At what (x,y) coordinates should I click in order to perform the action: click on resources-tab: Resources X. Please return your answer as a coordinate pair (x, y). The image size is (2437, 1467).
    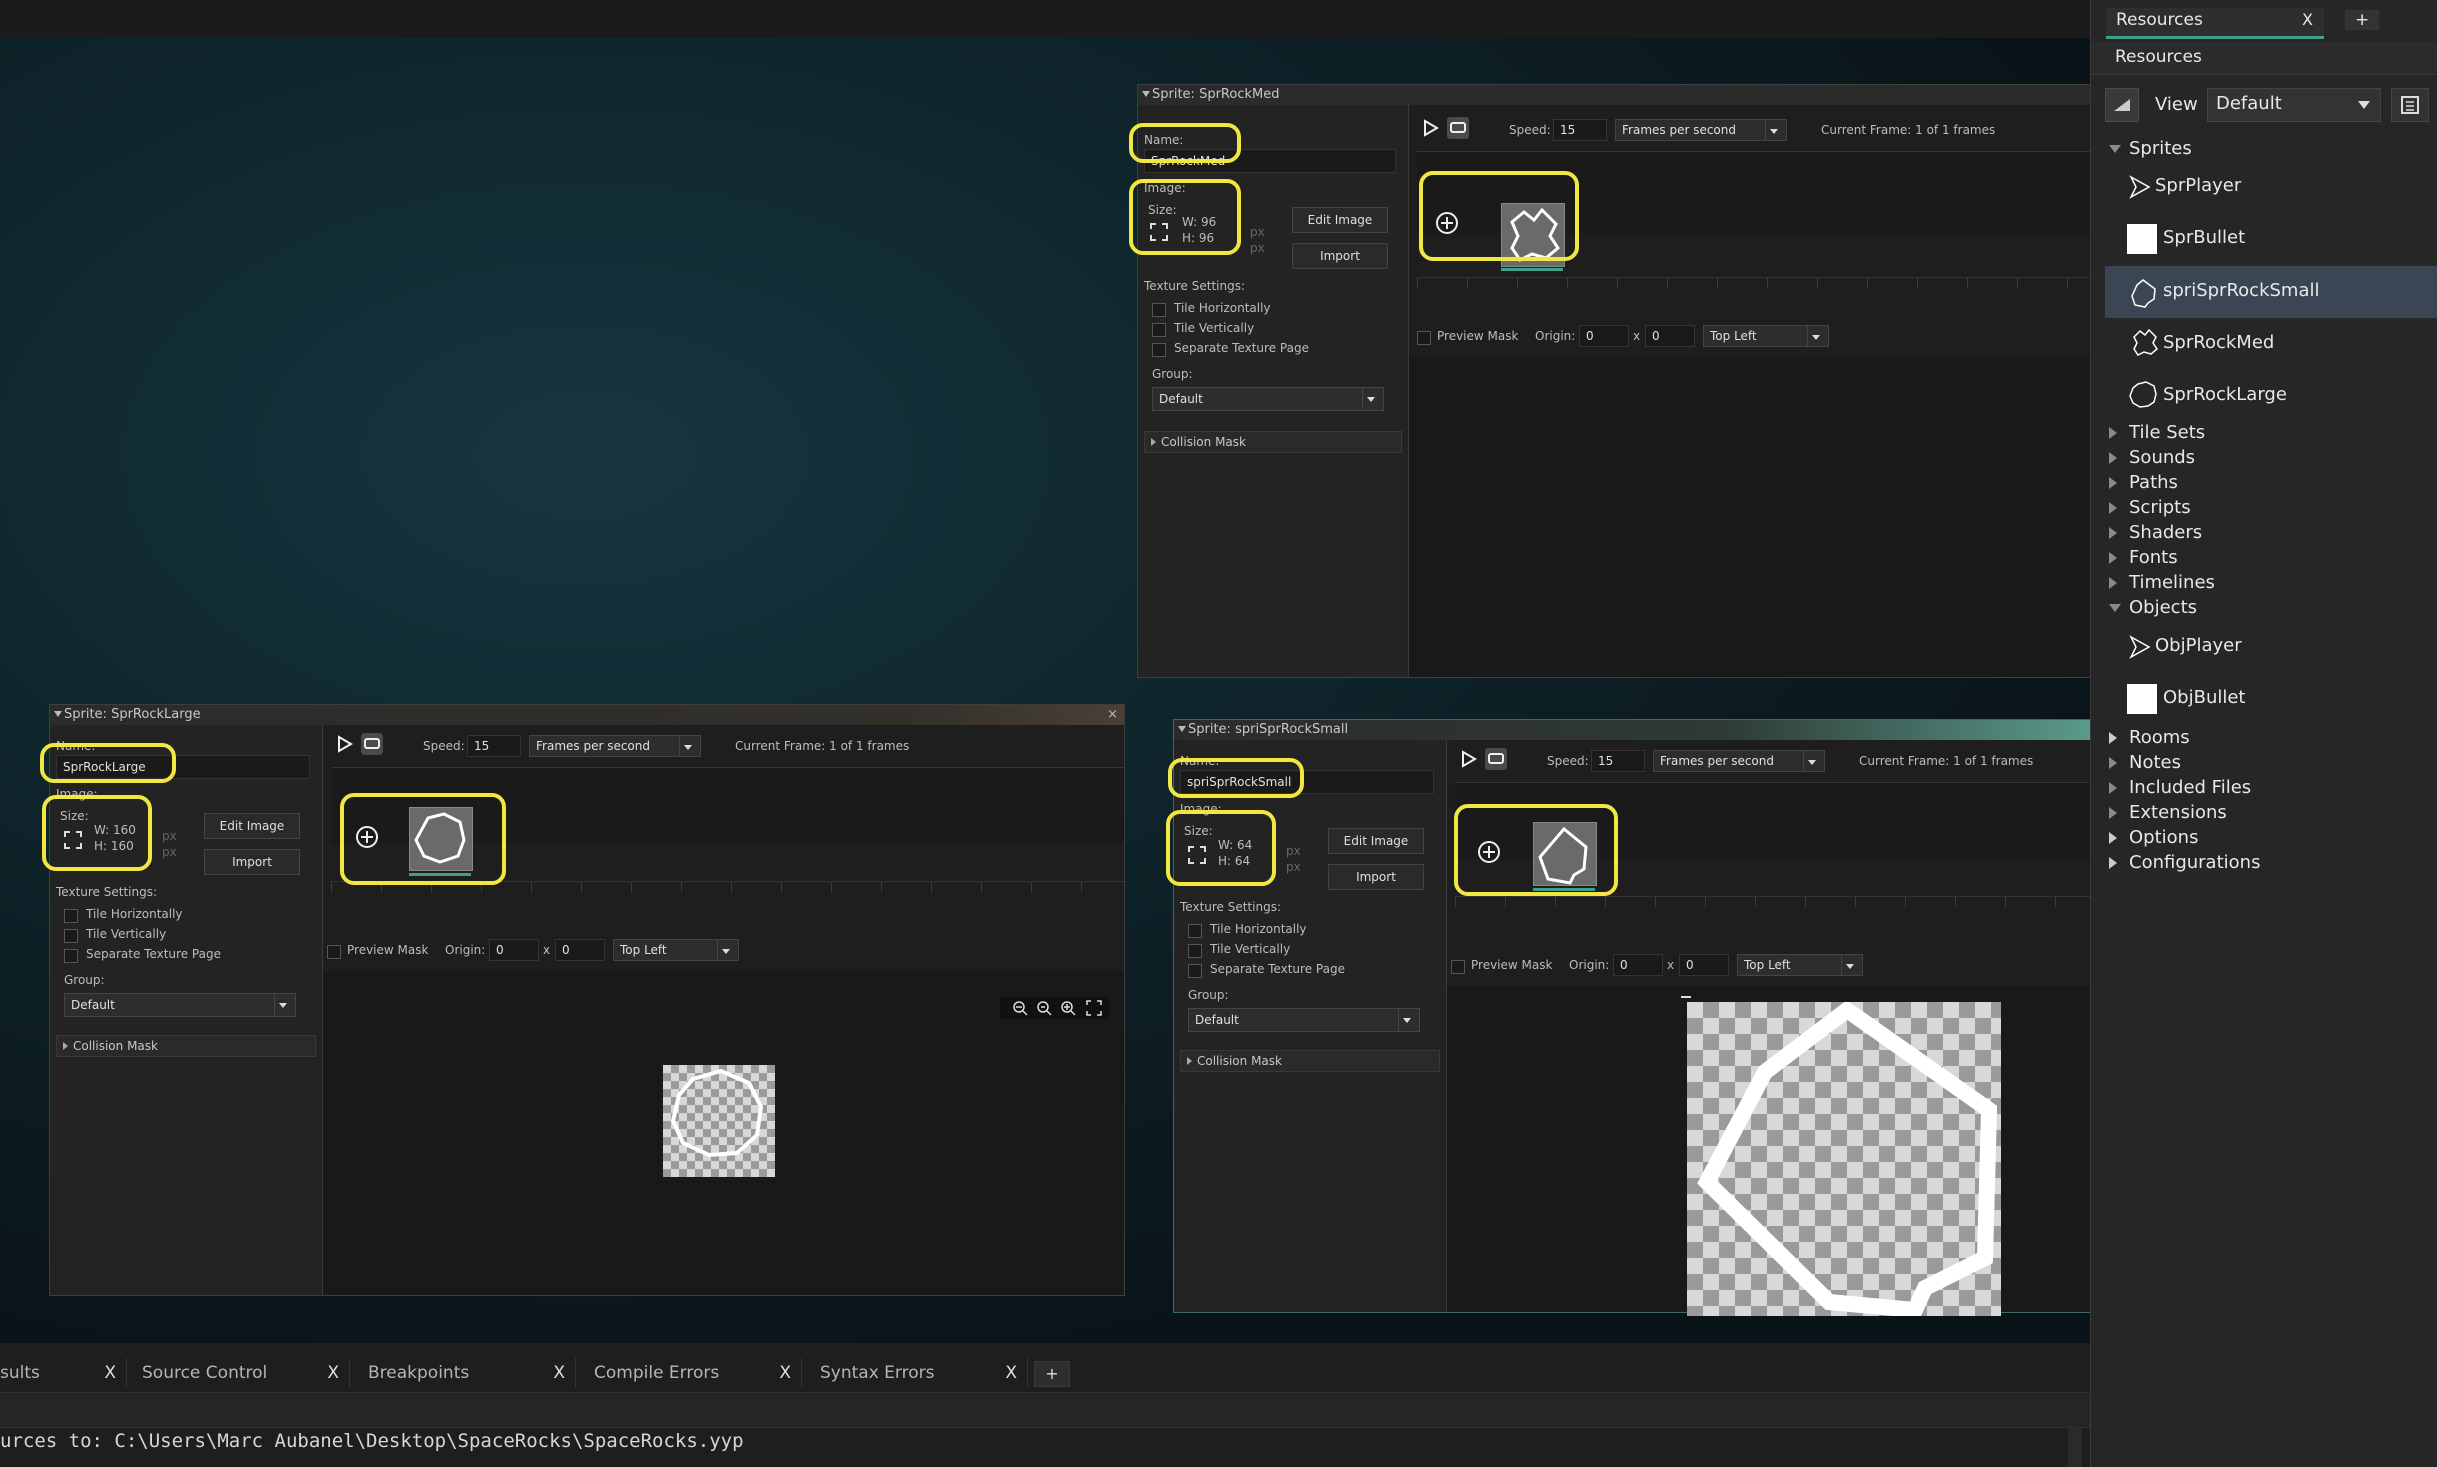
    Looking at the image, I should click on (2215, 23).